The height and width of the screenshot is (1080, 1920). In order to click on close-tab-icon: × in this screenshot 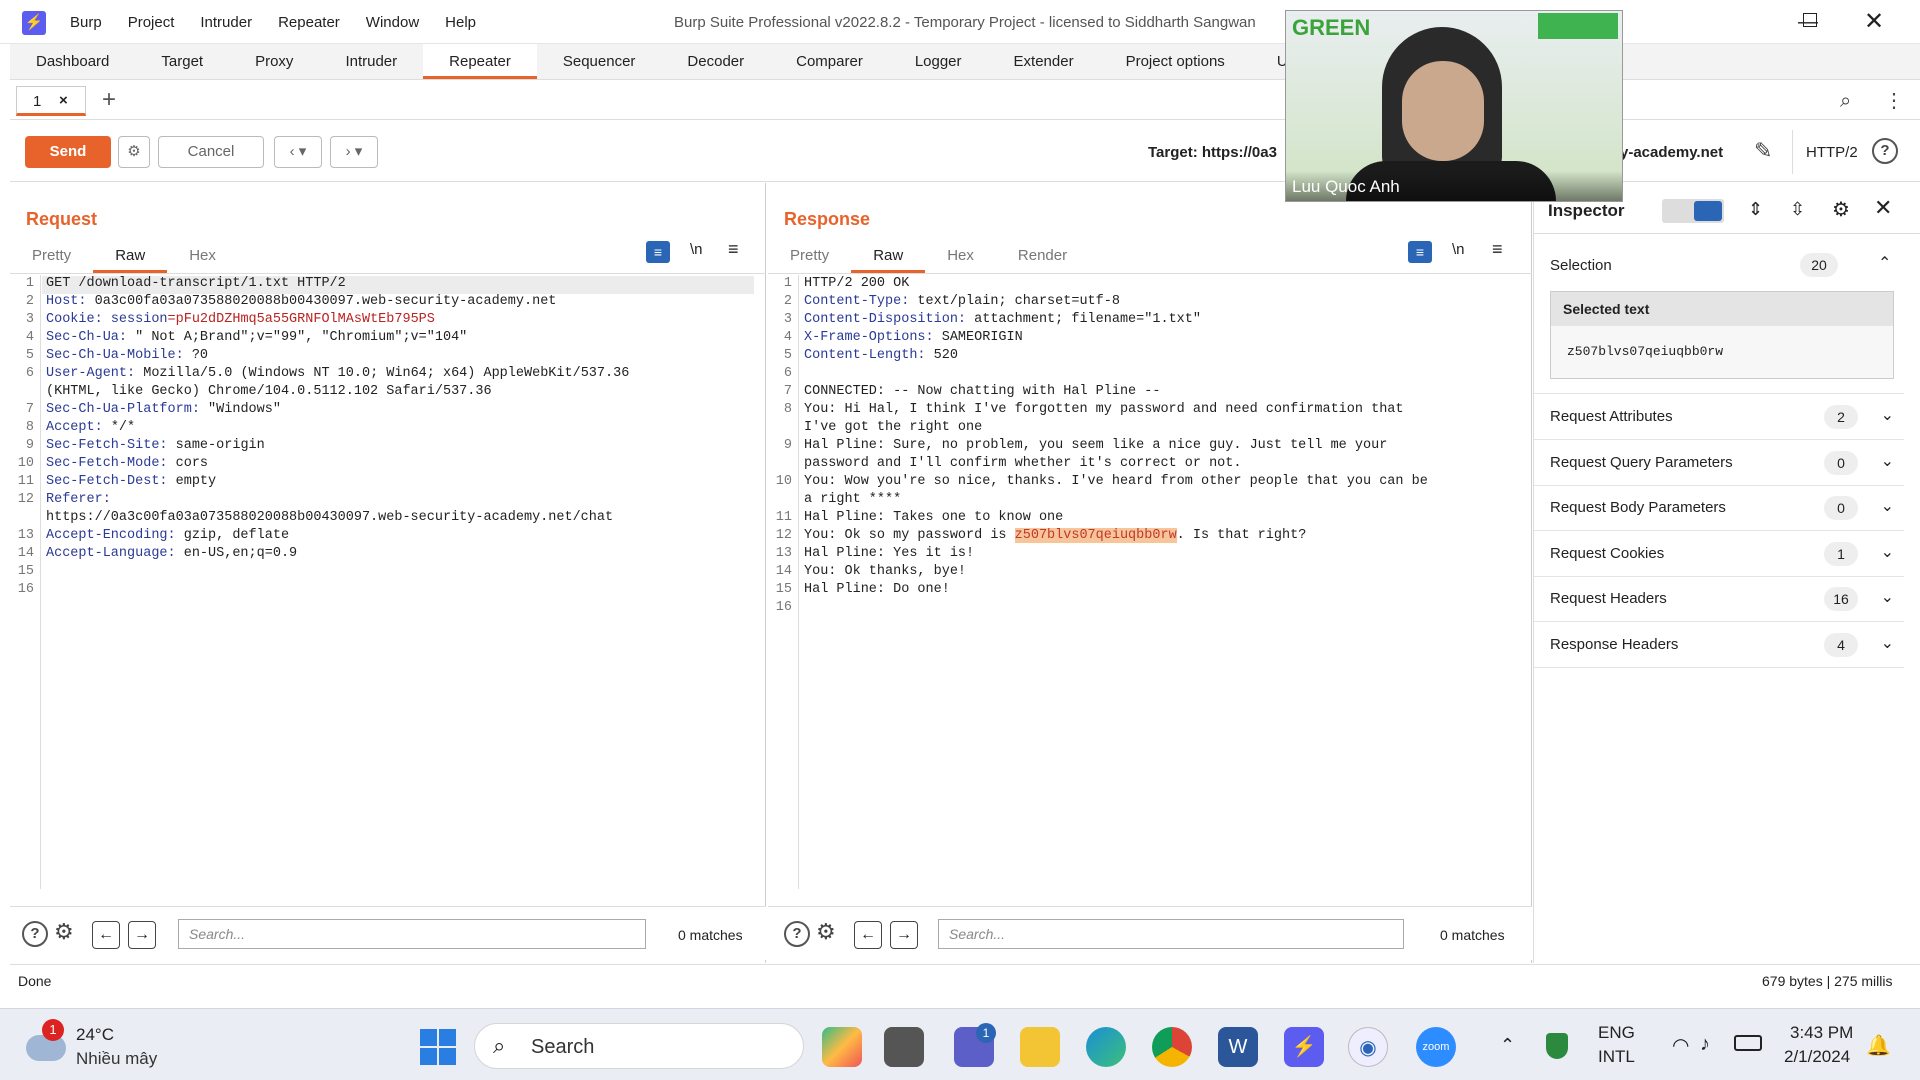, I will do `click(63, 100)`.